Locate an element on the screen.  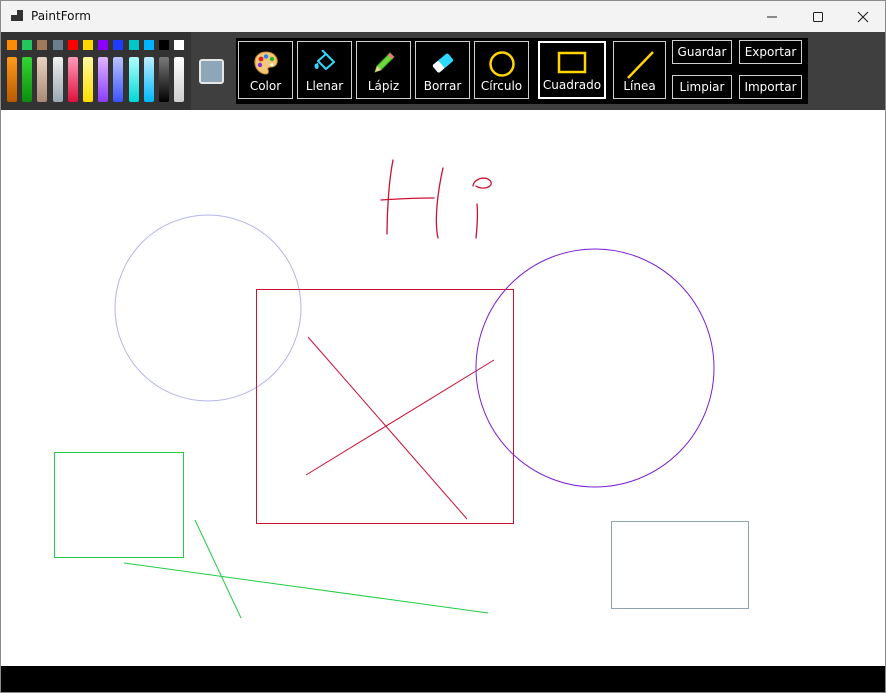
color-tool-button: Color is located at coordinates (265, 70).